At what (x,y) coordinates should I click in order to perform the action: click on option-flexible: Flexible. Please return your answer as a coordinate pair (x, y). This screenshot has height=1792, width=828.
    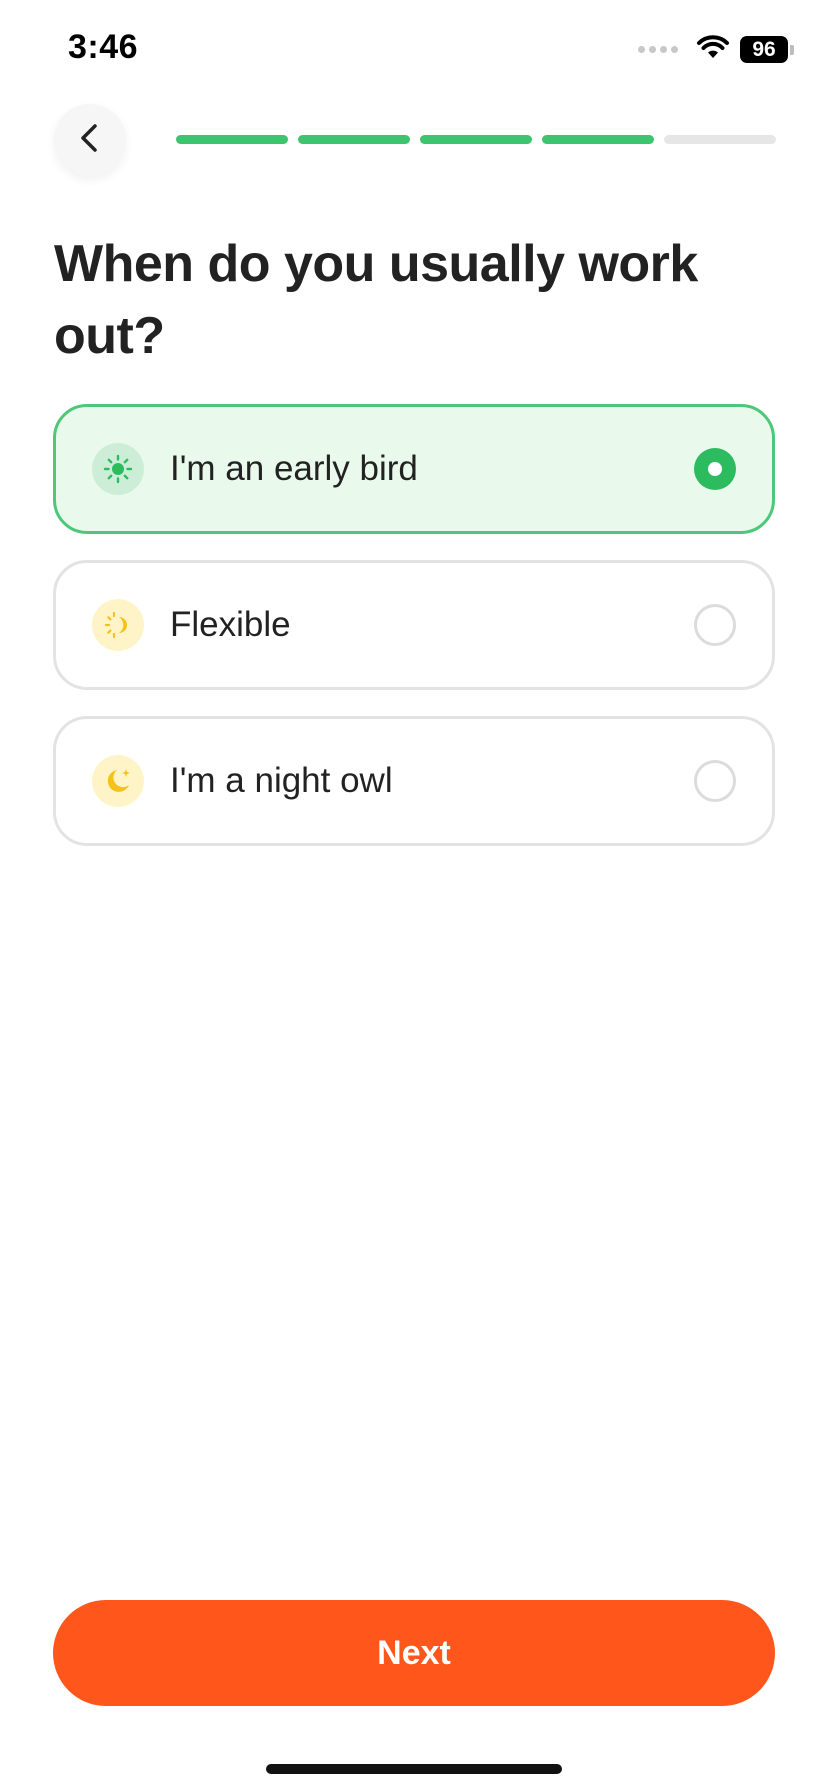
    Looking at the image, I should click on (414, 625).